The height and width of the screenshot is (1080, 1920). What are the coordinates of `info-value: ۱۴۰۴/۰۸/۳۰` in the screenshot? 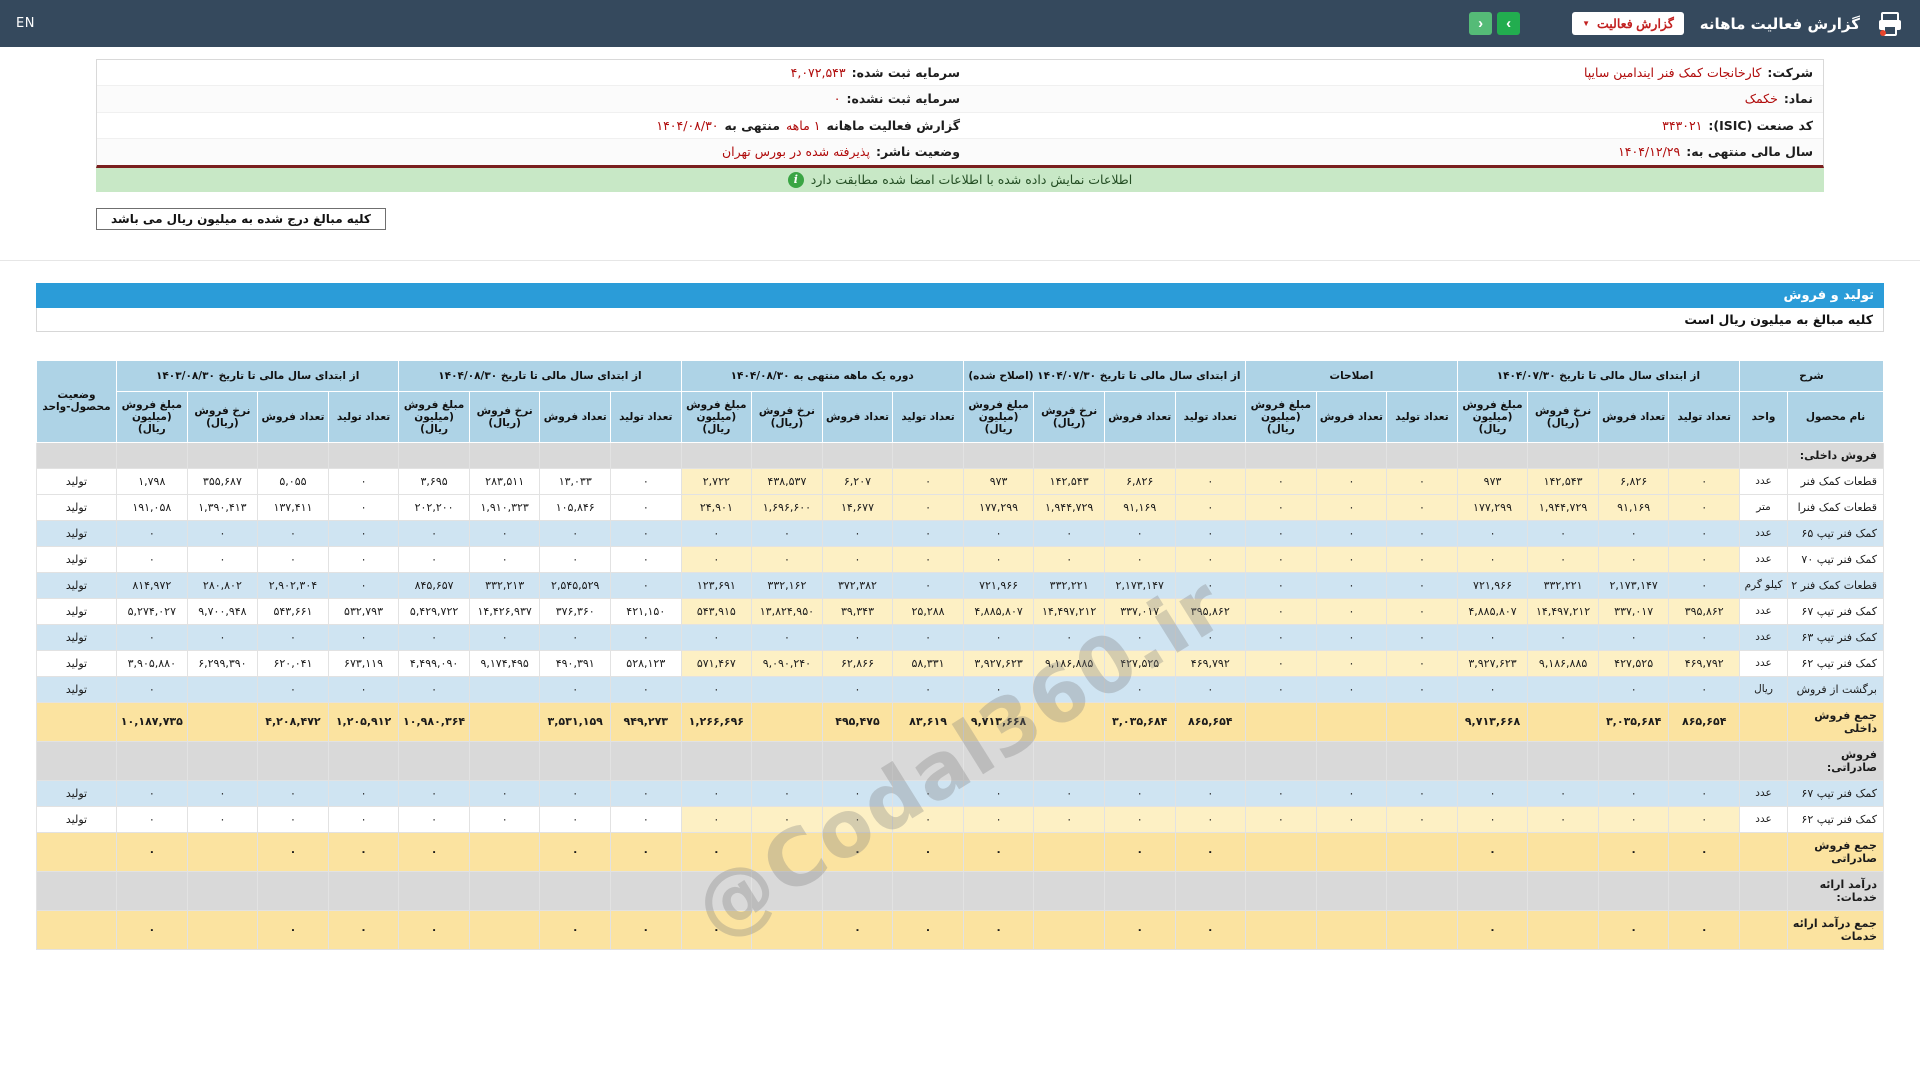 It's located at (687, 125).